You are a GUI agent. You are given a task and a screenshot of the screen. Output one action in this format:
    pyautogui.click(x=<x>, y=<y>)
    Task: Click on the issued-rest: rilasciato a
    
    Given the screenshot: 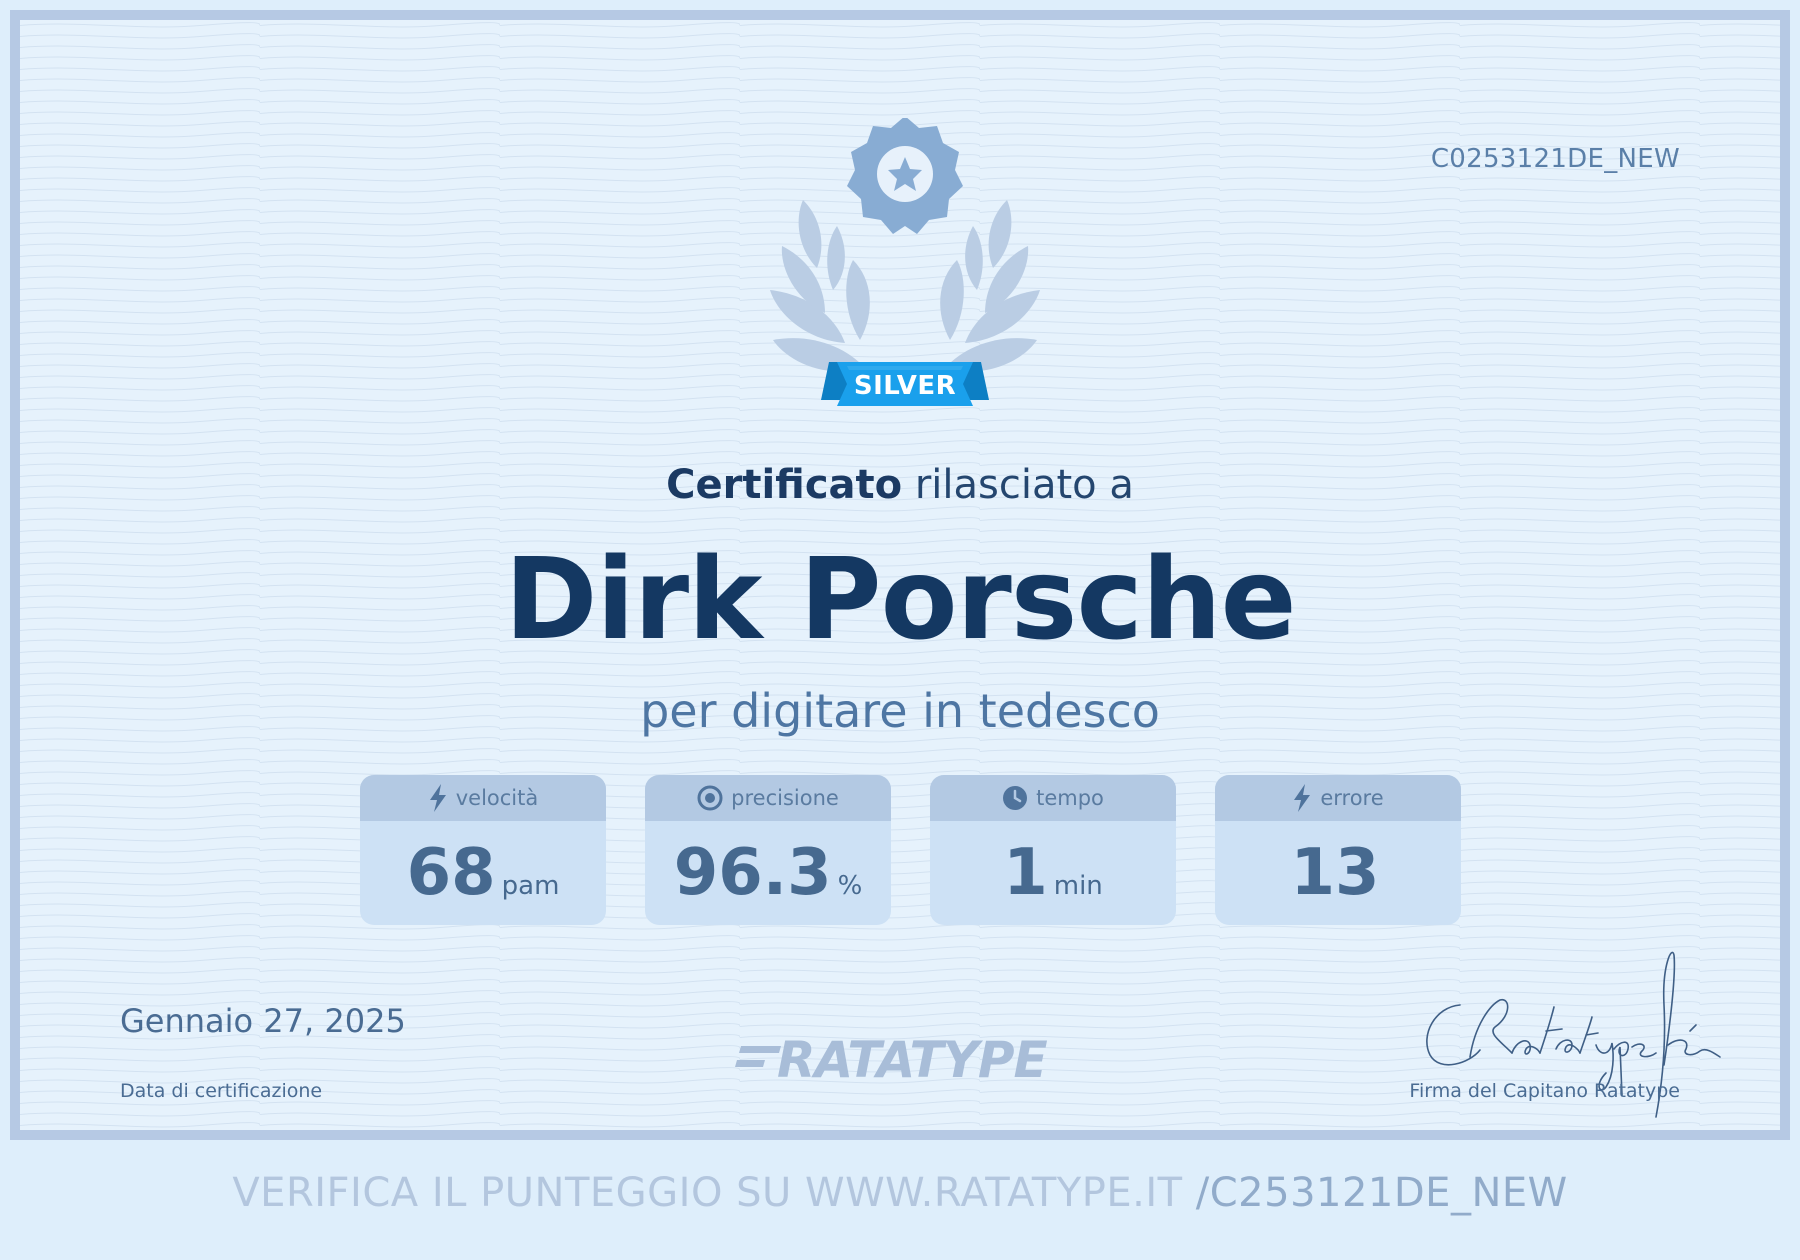 What is the action you would take?
    pyautogui.click(x=1024, y=485)
    